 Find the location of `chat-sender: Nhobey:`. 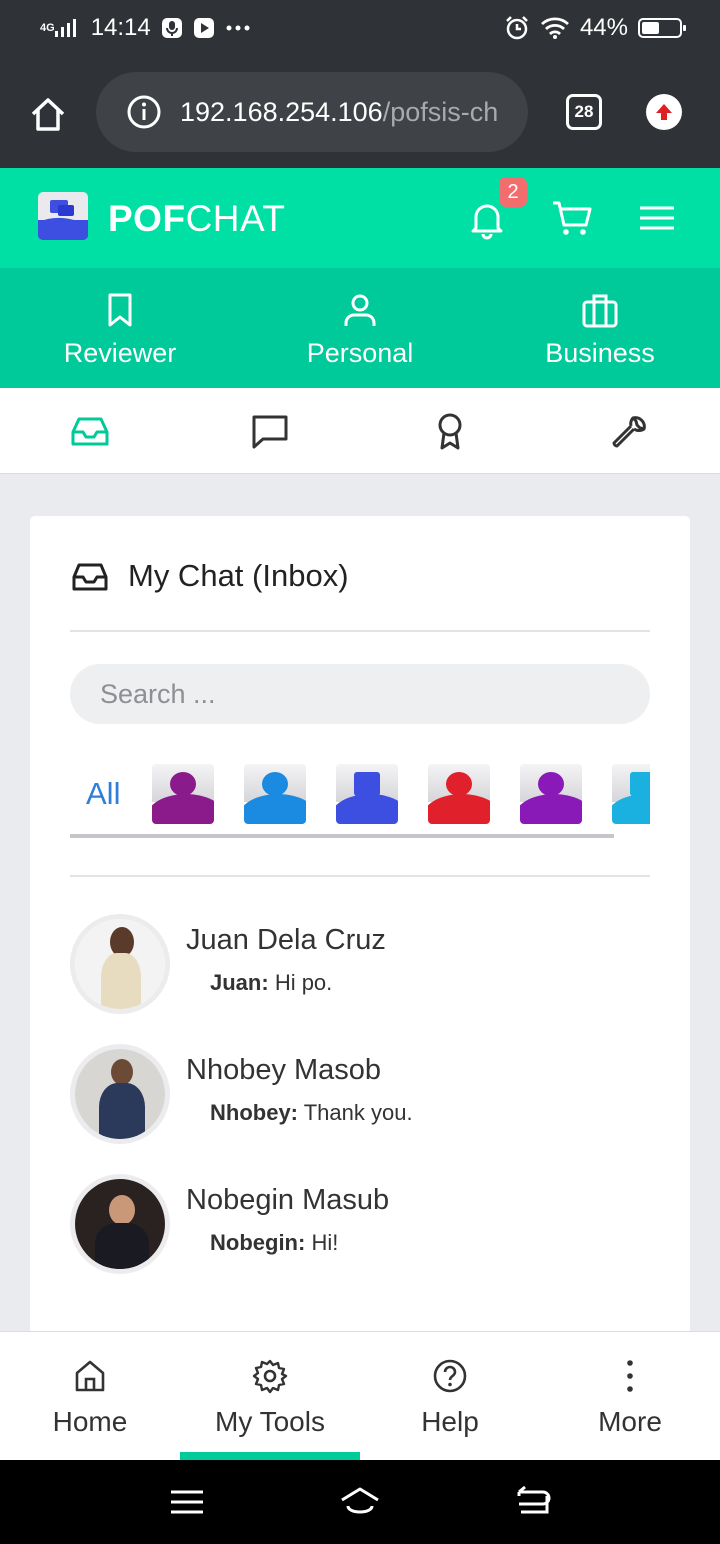

chat-sender: Nhobey: is located at coordinates (254, 1112).